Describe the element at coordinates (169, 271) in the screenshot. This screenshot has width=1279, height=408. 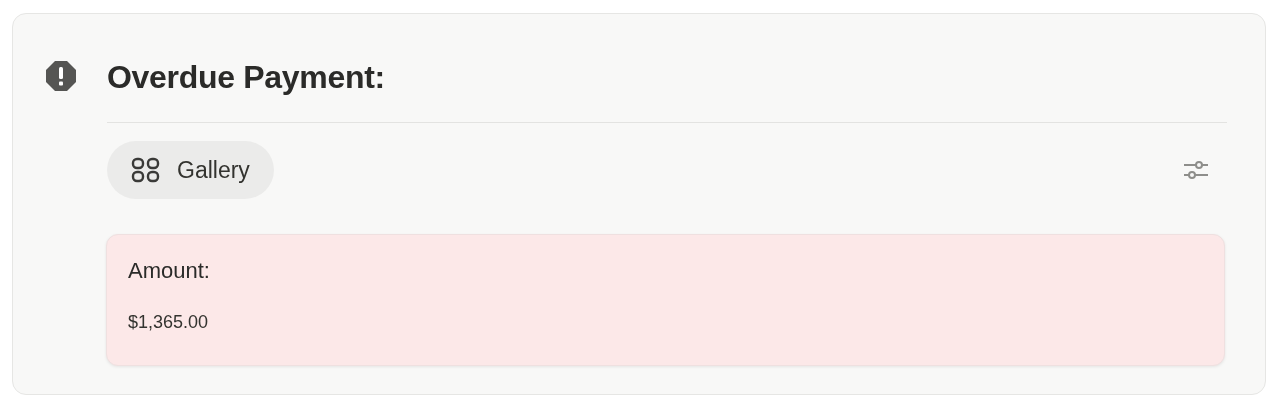
I see `card-label: Amount:` at that location.